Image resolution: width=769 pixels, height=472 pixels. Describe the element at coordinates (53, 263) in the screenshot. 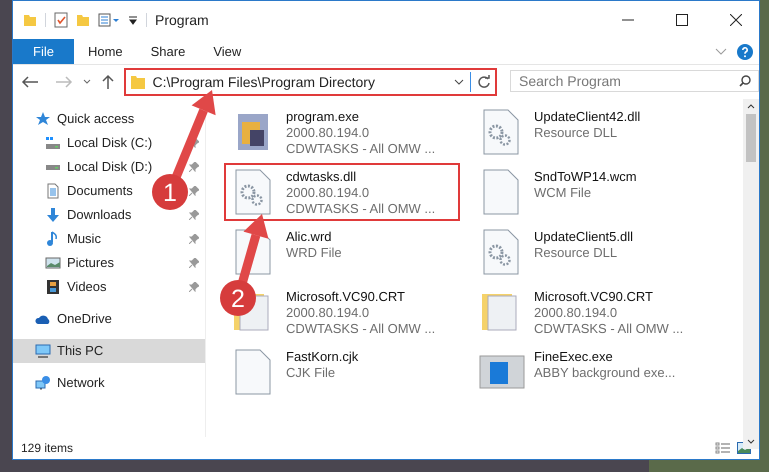

I see `picture-icon` at that location.